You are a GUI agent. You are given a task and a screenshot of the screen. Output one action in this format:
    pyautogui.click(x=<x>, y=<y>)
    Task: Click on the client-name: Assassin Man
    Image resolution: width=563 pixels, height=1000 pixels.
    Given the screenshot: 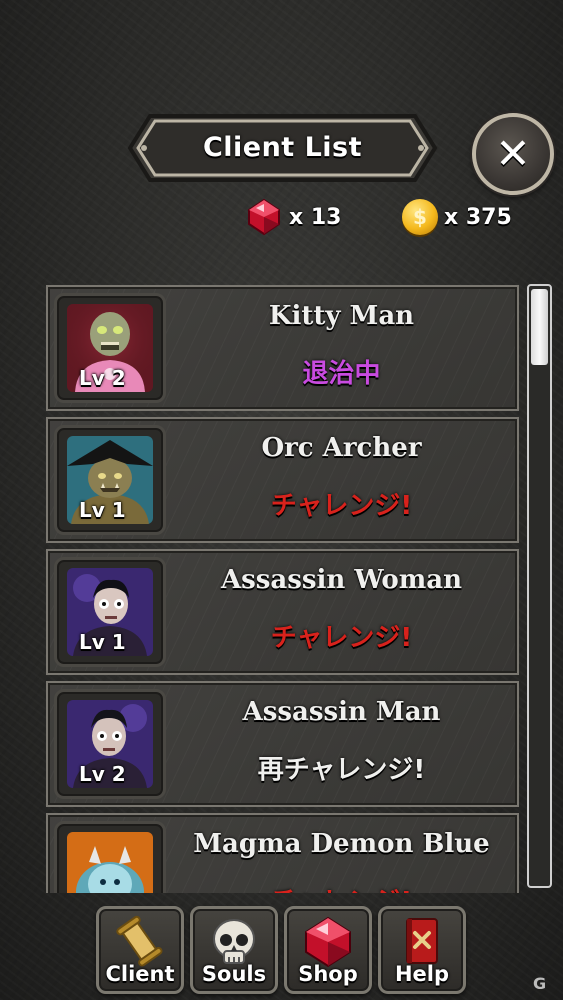 What is the action you would take?
    pyautogui.click(x=341, y=712)
    